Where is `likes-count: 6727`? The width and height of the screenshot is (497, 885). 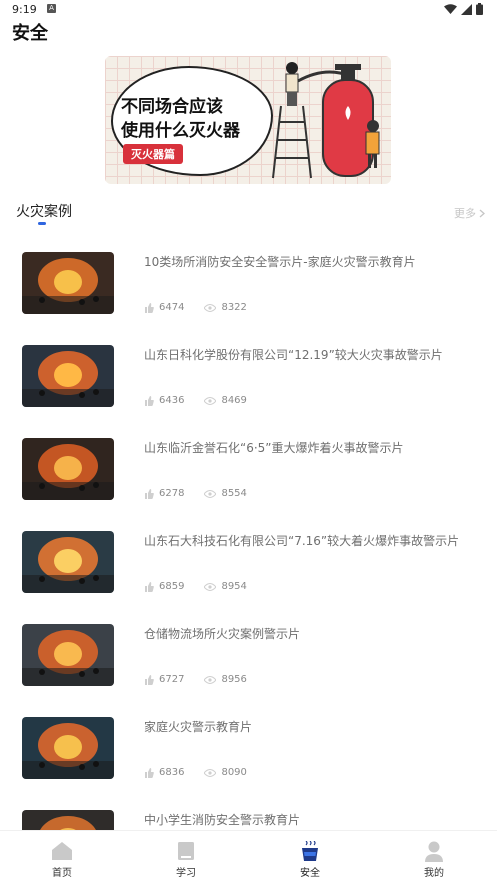
likes-count: 6727 is located at coordinates (172, 679).